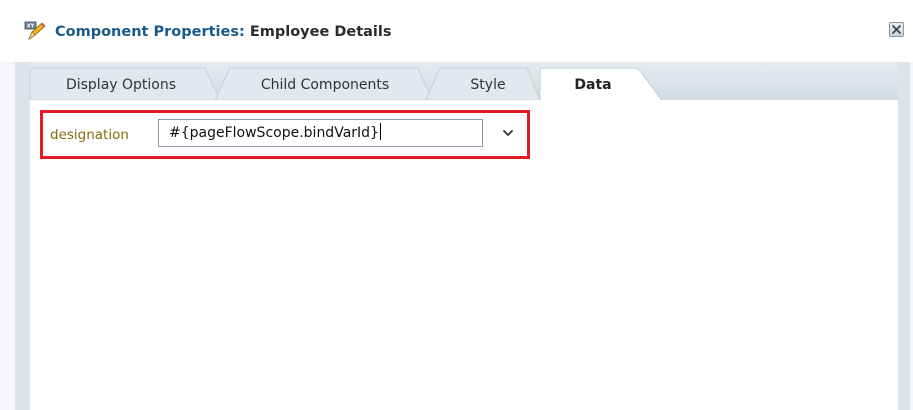  Describe the element at coordinates (593, 85) in the screenshot. I see `tab-data: Data` at that location.